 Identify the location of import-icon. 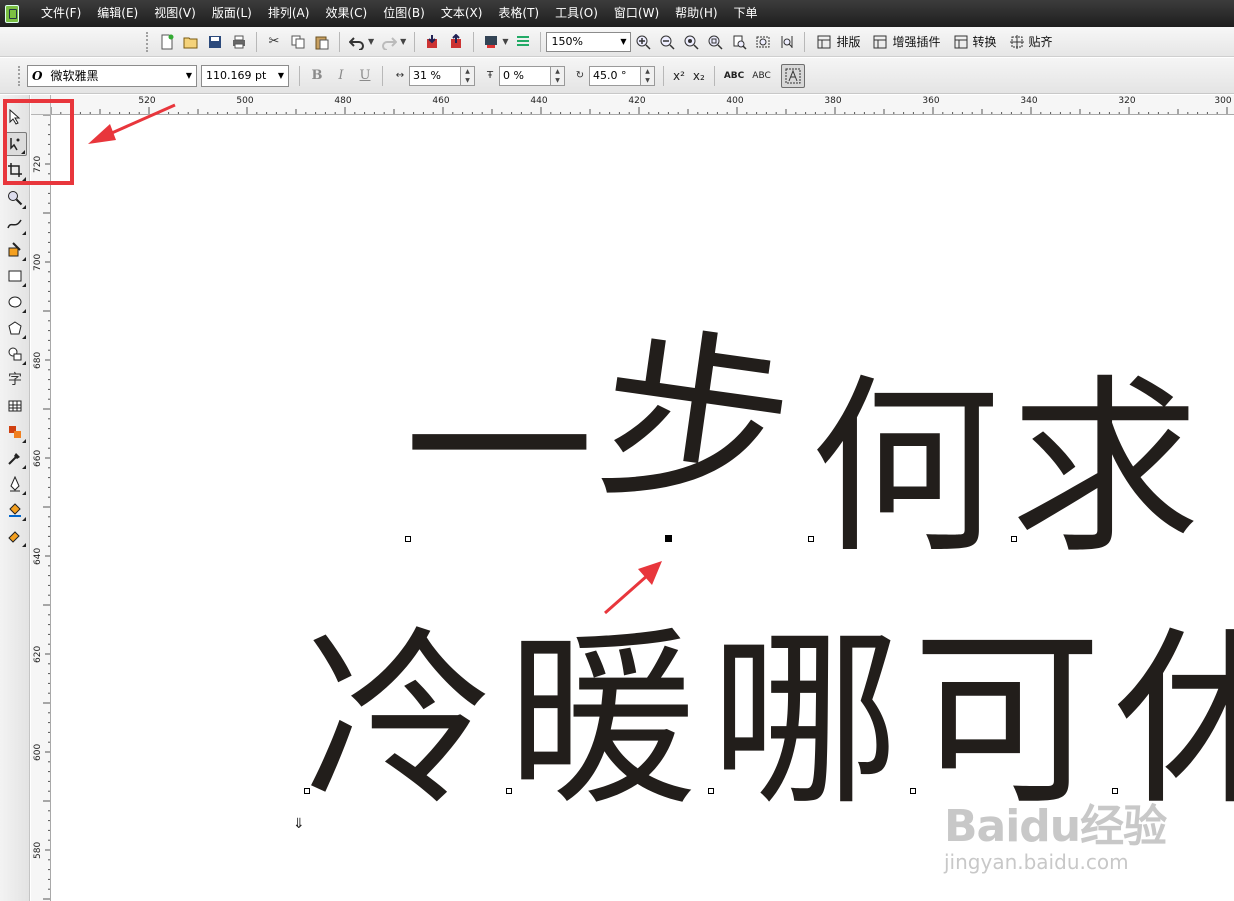
(432, 42).